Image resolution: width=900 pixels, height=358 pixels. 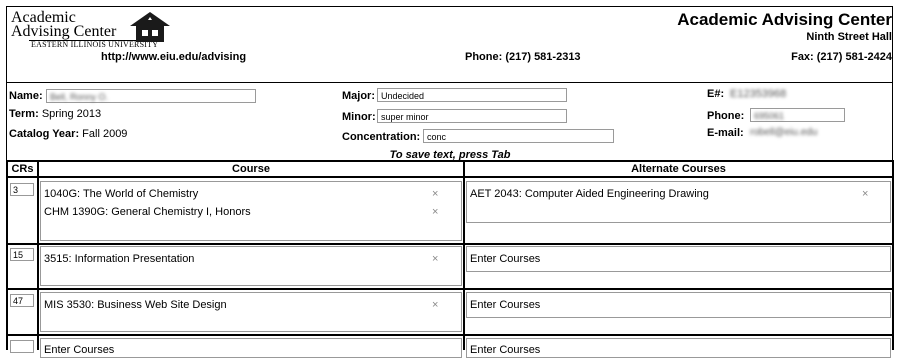 I want to click on term-value: Spring 2013, so click(x=71, y=114).